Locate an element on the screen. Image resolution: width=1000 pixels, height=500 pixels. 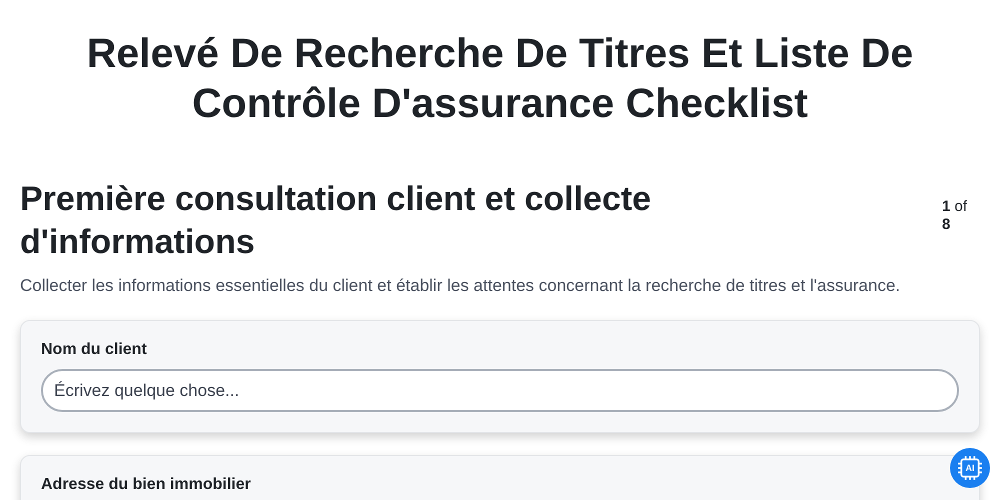
field-label: Nom du client is located at coordinates (94, 350).